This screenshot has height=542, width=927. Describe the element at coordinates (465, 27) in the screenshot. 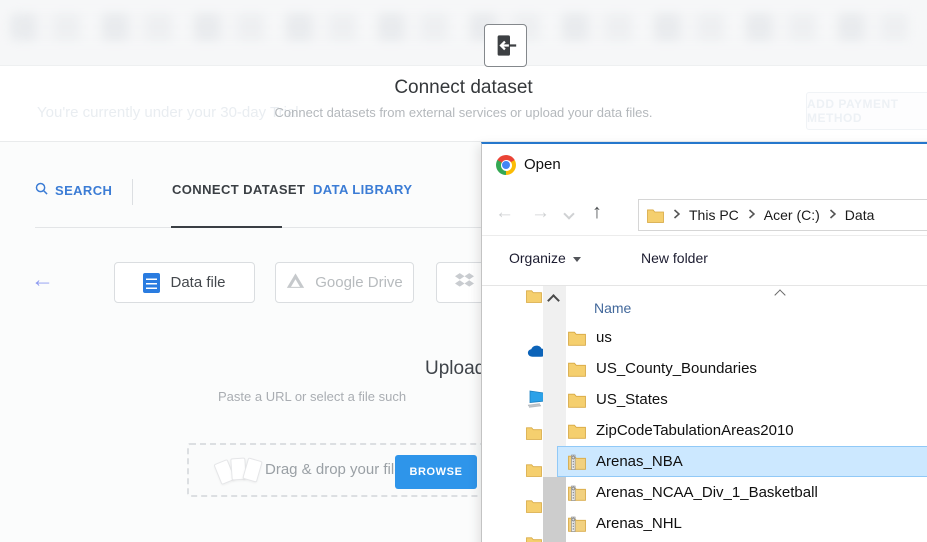

I see `blurred-toolbar-content` at that location.